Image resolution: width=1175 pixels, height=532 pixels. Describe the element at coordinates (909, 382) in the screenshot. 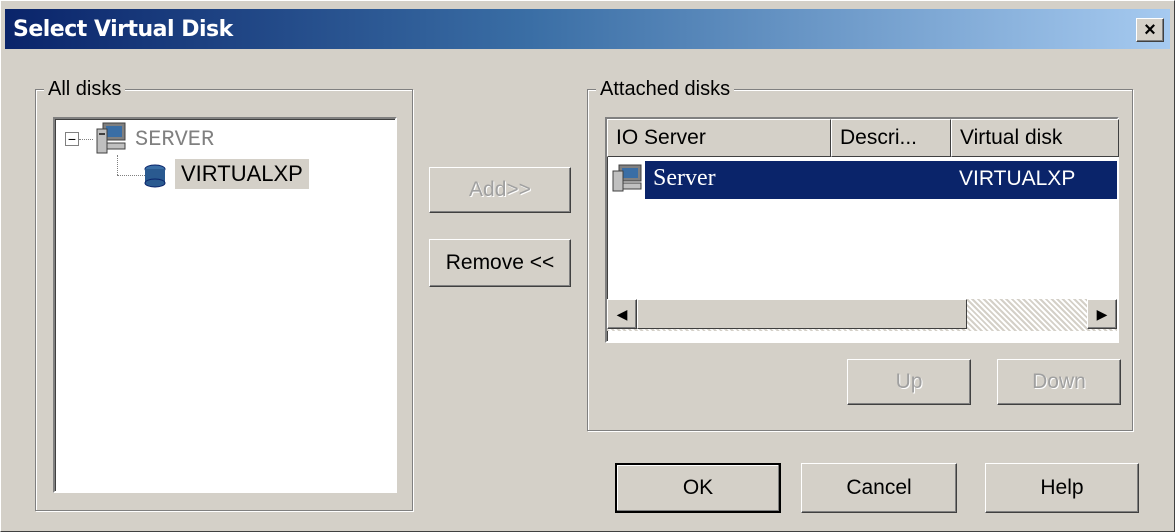

I see `up-button: Up` at that location.